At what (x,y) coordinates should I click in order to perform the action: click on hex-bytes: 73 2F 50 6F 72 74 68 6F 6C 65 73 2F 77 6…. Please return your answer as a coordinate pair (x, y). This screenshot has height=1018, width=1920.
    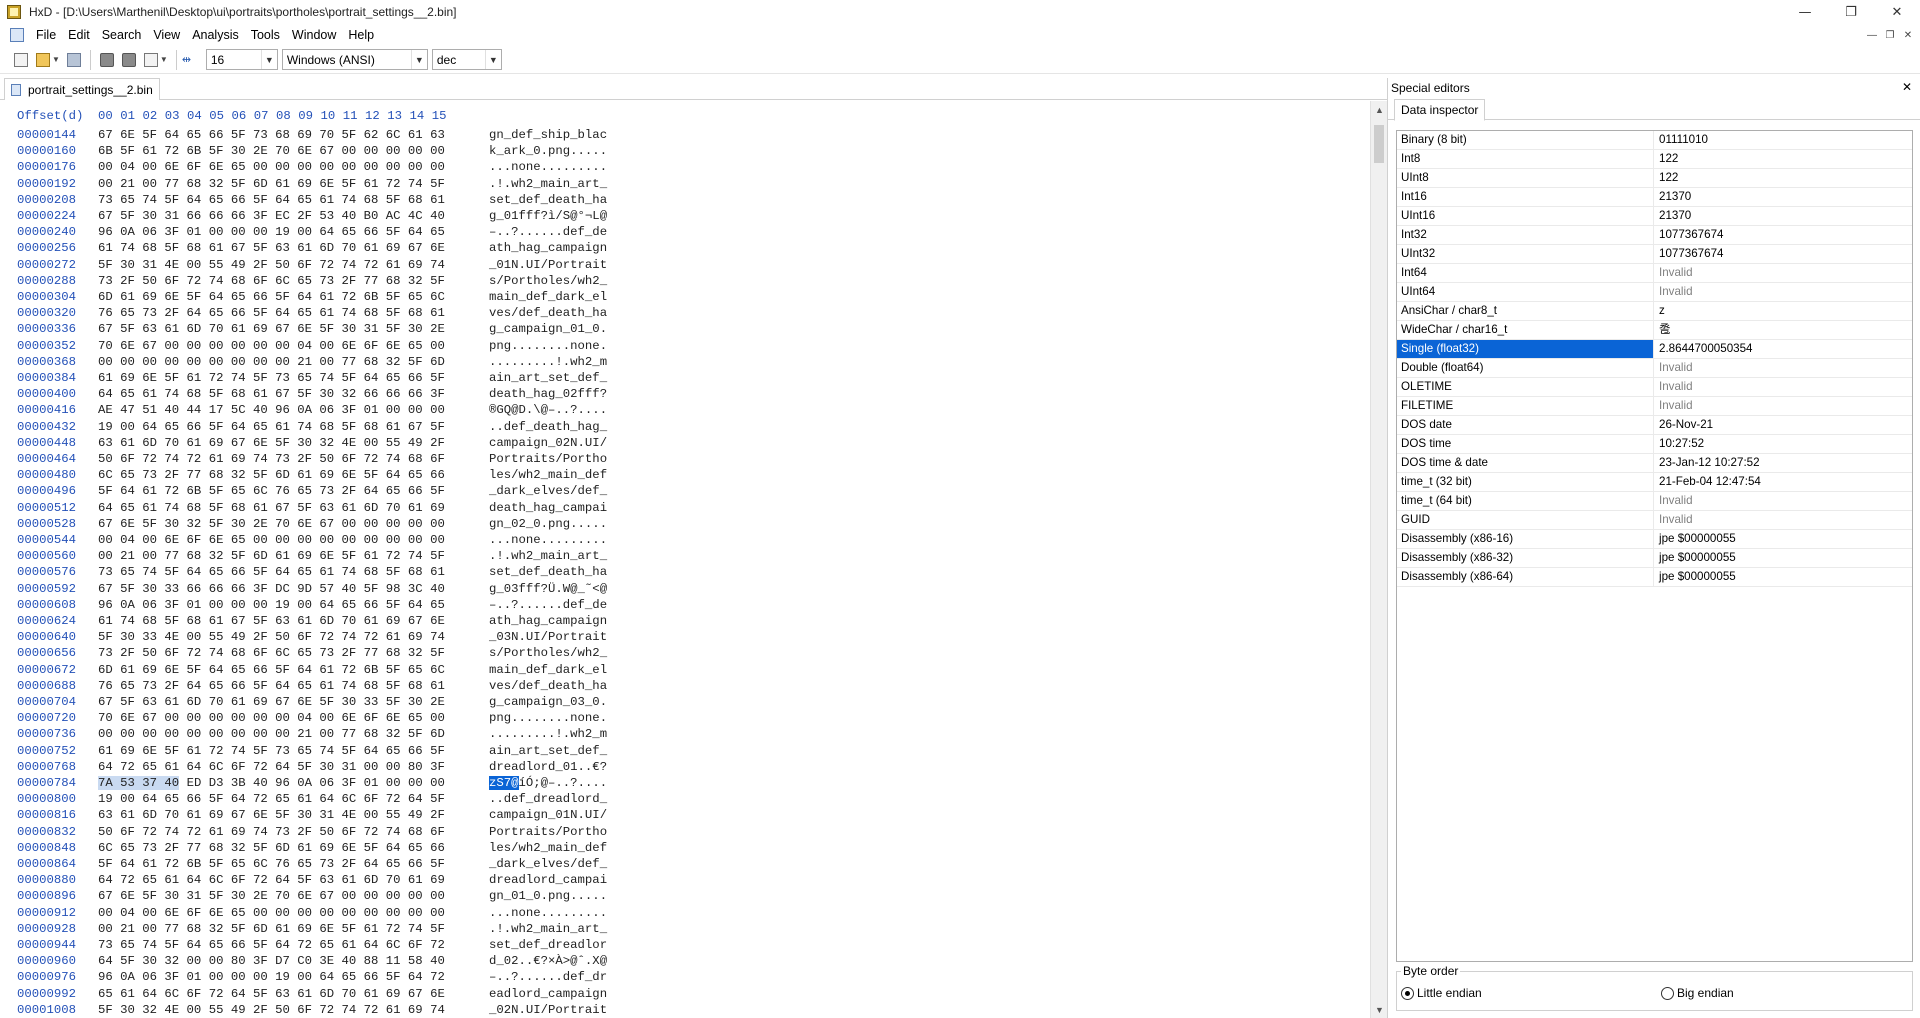
    Looking at the image, I should click on (271, 281).